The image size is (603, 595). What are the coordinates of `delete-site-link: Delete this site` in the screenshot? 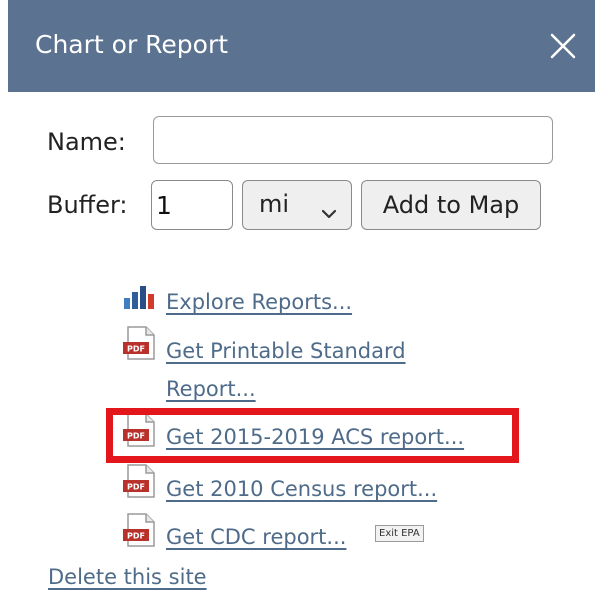 It's located at (127, 577).